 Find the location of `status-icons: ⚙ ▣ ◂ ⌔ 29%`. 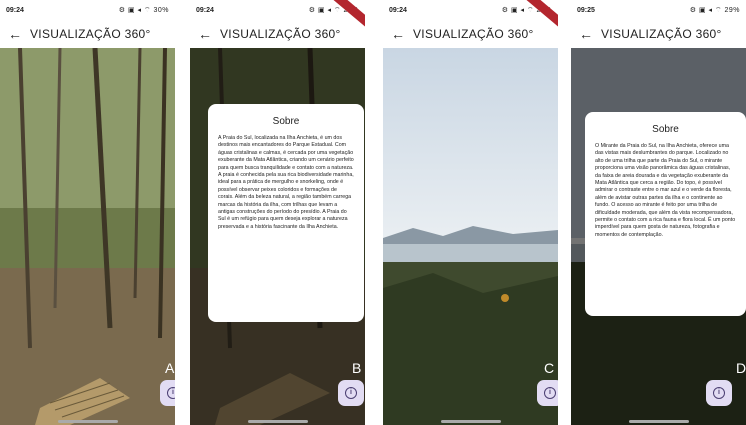

status-icons: ⚙ ▣ ◂ ⌔ 29% is located at coordinates (714, 10).